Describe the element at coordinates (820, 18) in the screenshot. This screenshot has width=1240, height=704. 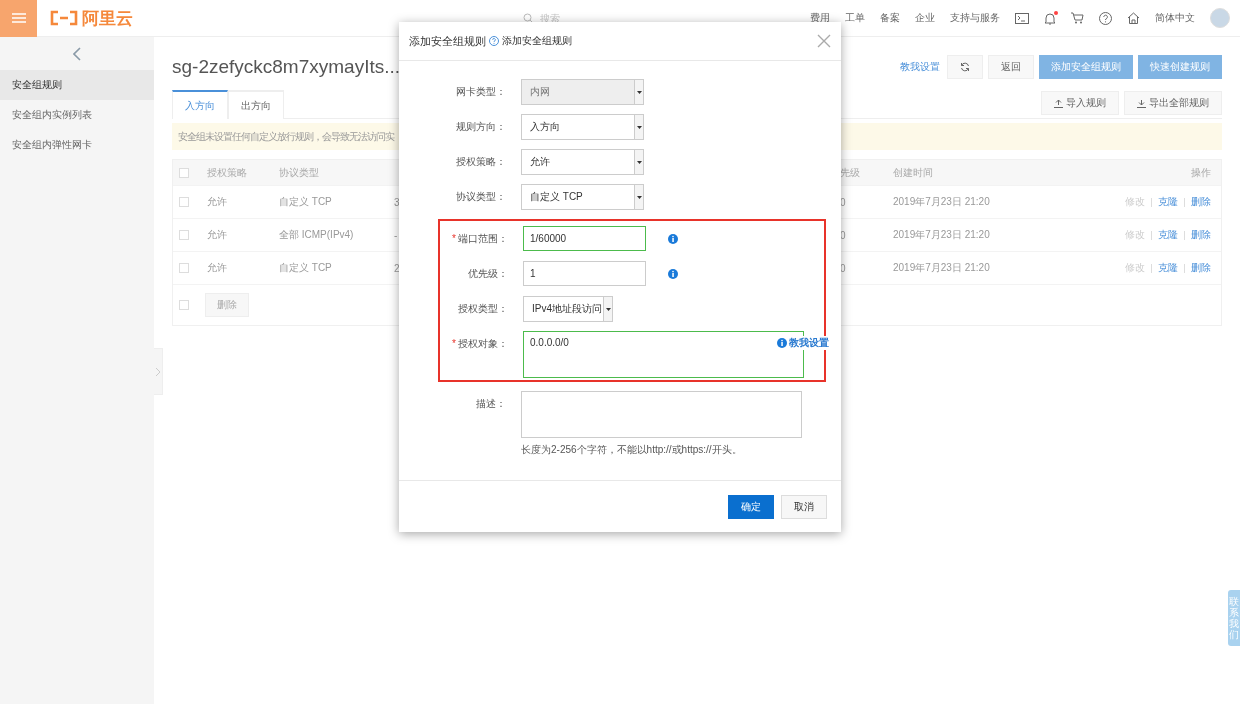
I see `nav-link: 费用` at that location.